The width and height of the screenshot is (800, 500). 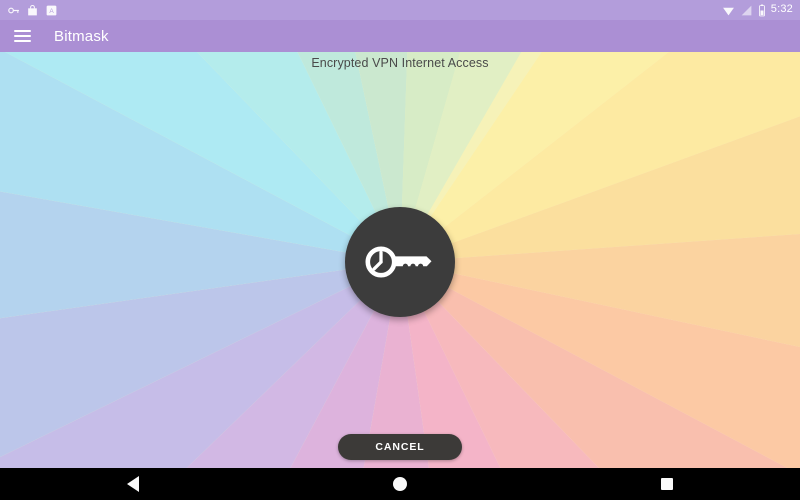 I want to click on hamburger-menu-icon, so click(x=22, y=36).